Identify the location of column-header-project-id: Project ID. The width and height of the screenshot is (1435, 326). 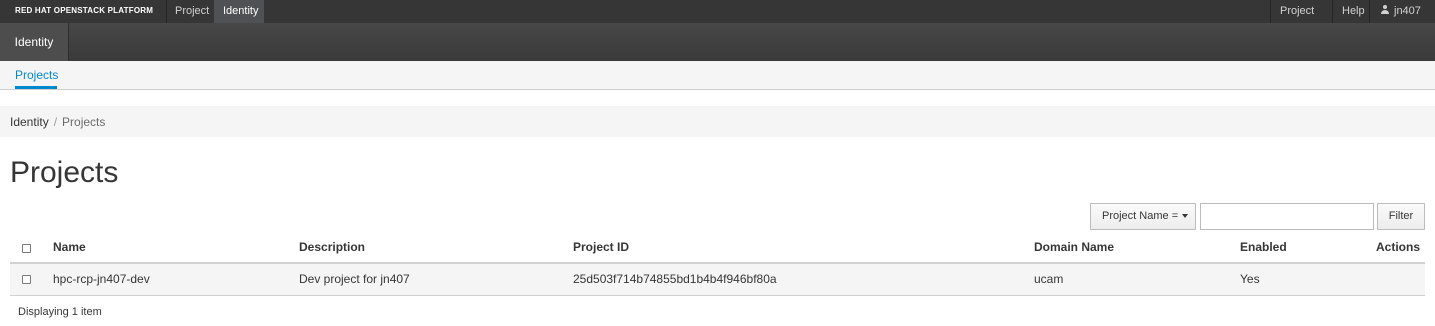
(601, 247).